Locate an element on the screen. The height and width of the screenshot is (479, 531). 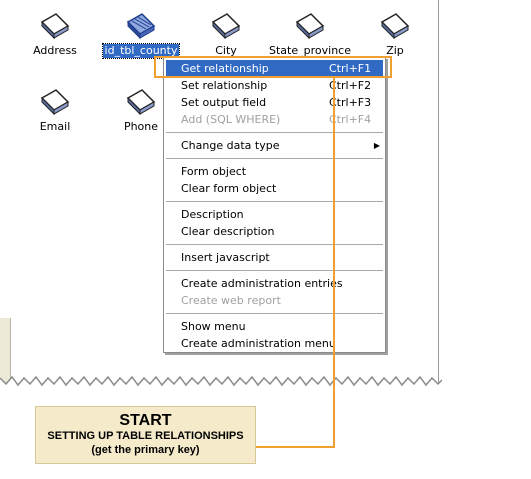
field-email: Email is located at coordinates (55, 111).